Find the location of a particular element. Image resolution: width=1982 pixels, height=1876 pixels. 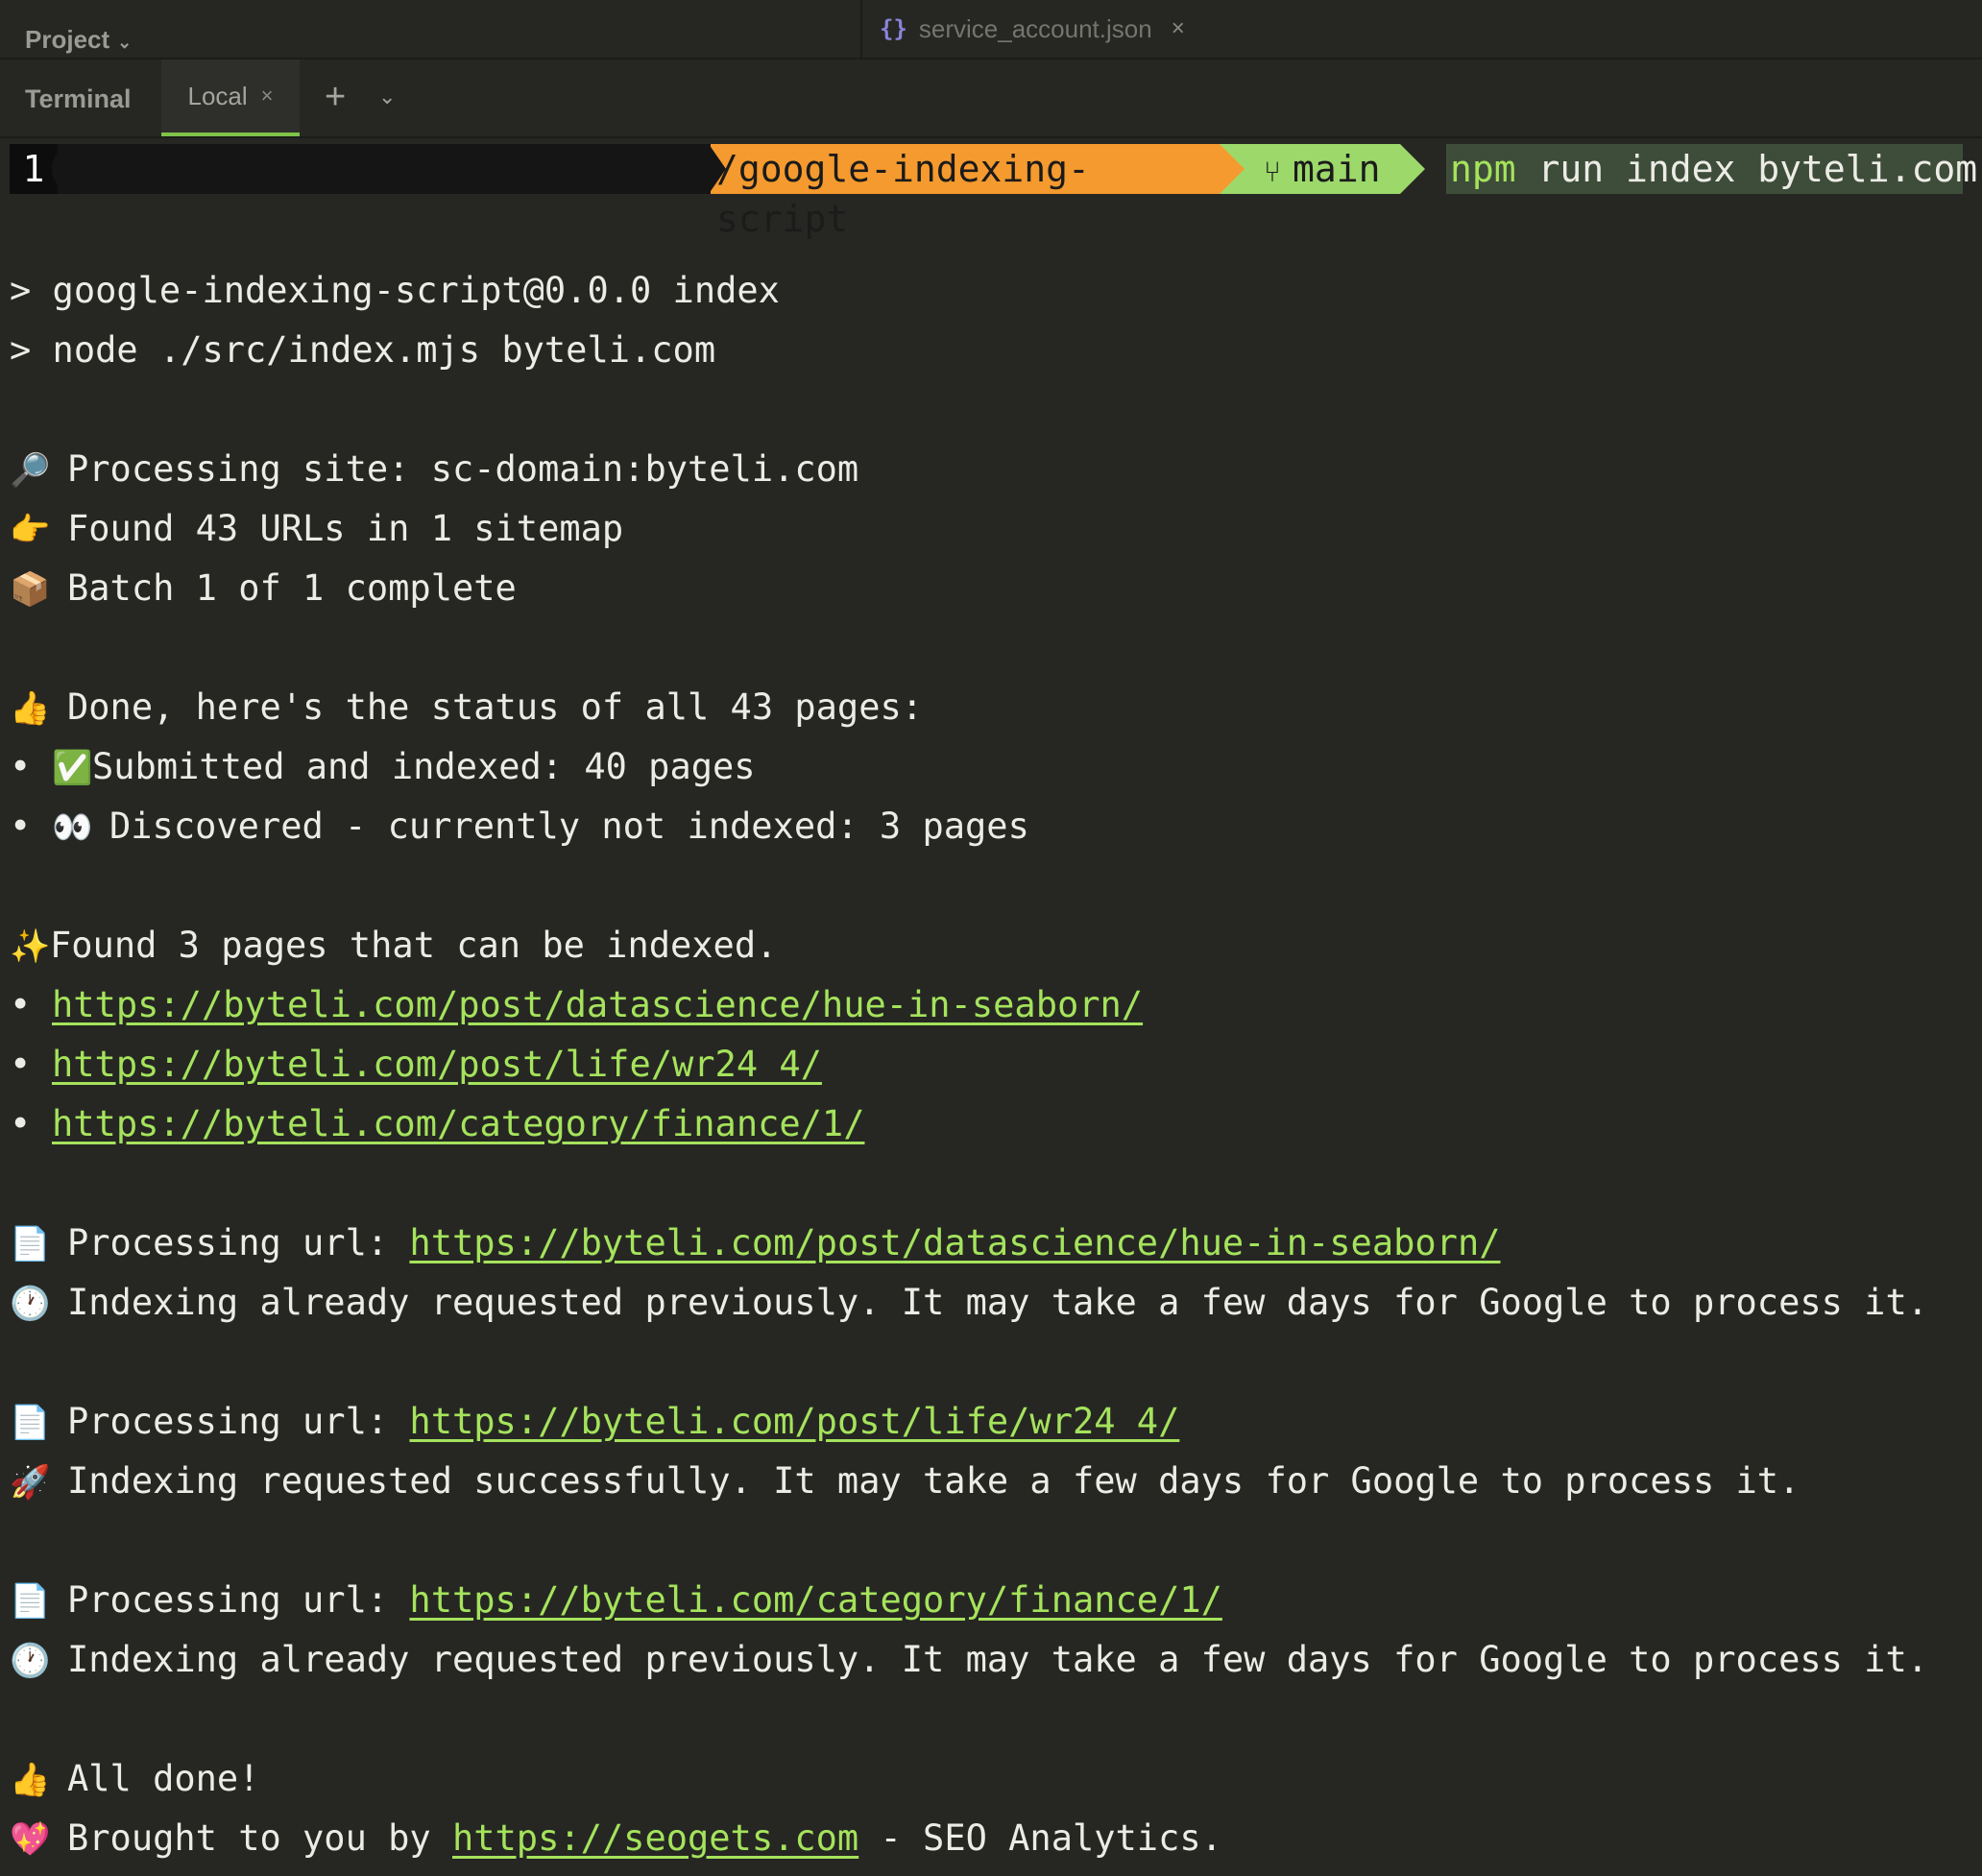

output-line: 👉 Found 43 URLs in 1 sitemap is located at coordinates (316, 529).